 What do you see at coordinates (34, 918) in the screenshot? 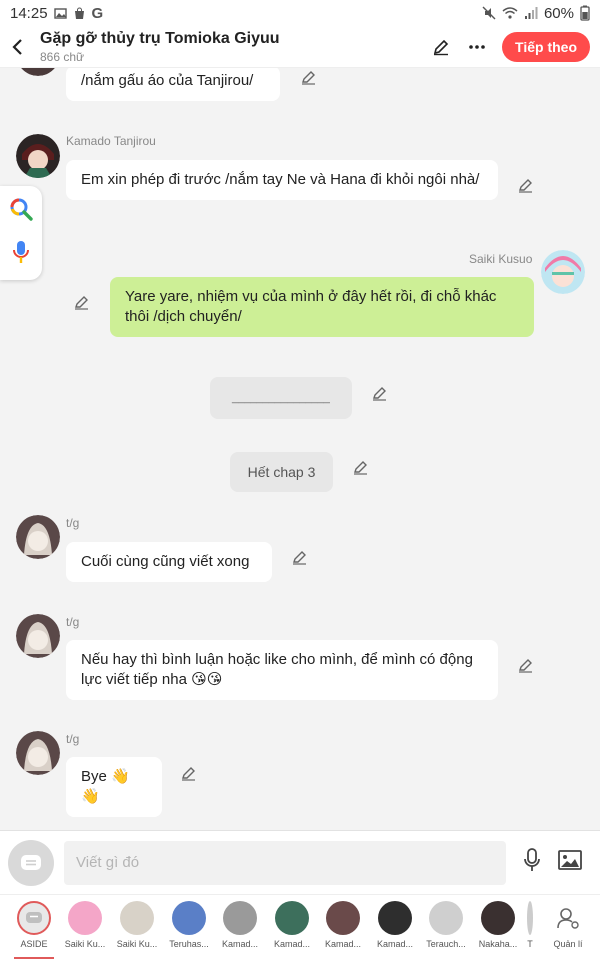
I see `aside-icon` at bounding box center [34, 918].